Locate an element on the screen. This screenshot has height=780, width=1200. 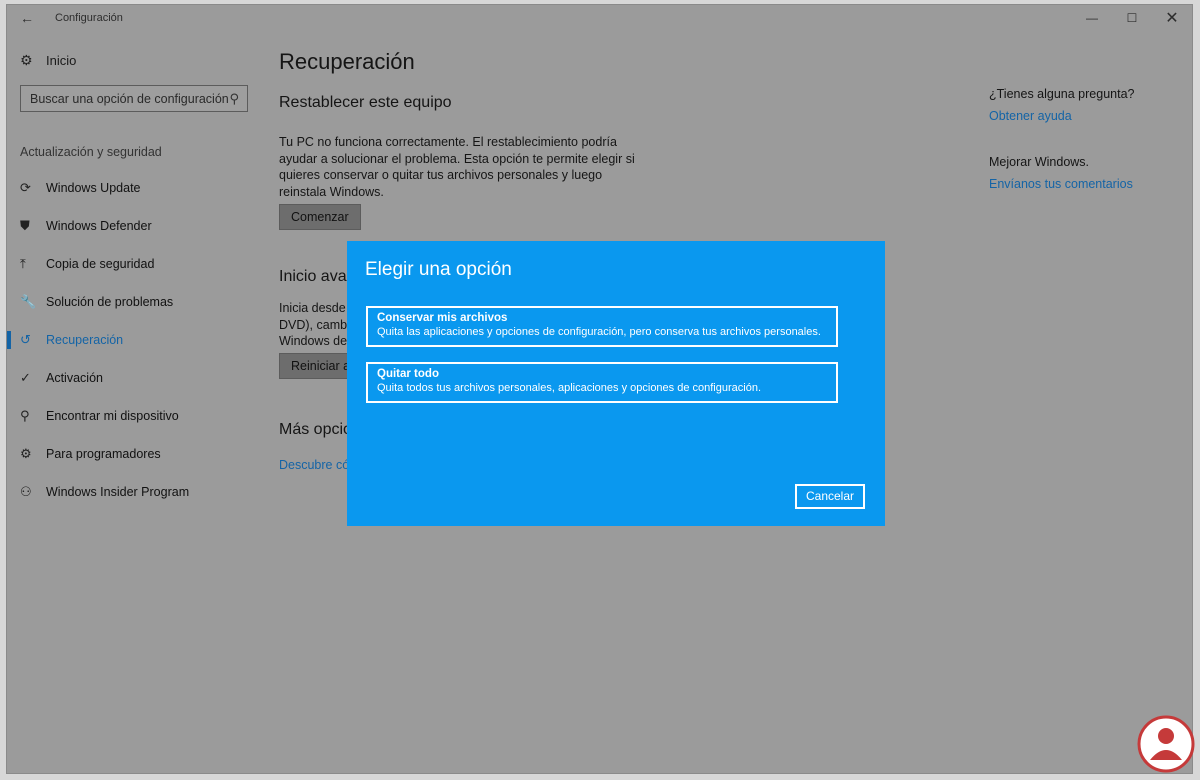
page-title: Recuperación is located at coordinates (347, 61).